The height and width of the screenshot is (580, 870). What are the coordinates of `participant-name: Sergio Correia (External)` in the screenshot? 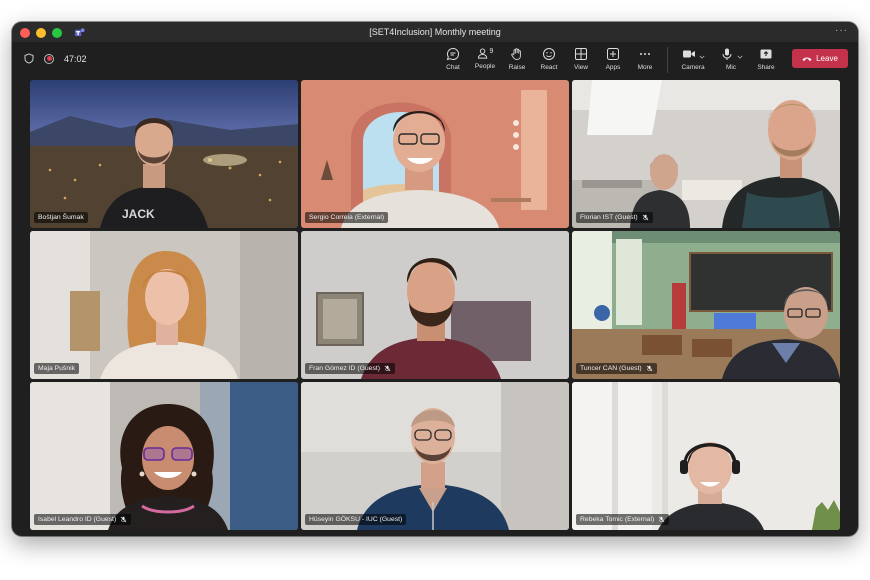 It's located at (347, 217).